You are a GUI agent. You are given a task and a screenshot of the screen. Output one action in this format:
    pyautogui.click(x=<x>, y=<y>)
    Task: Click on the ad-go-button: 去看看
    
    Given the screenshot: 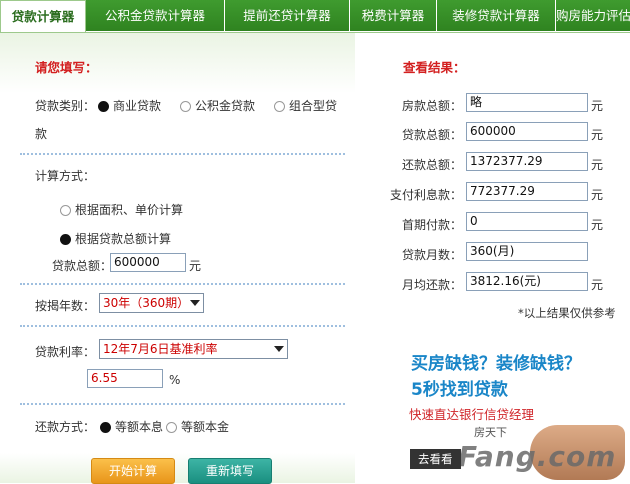 What is the action you would take?
    pyautogui.click(x=435, y=459)
    